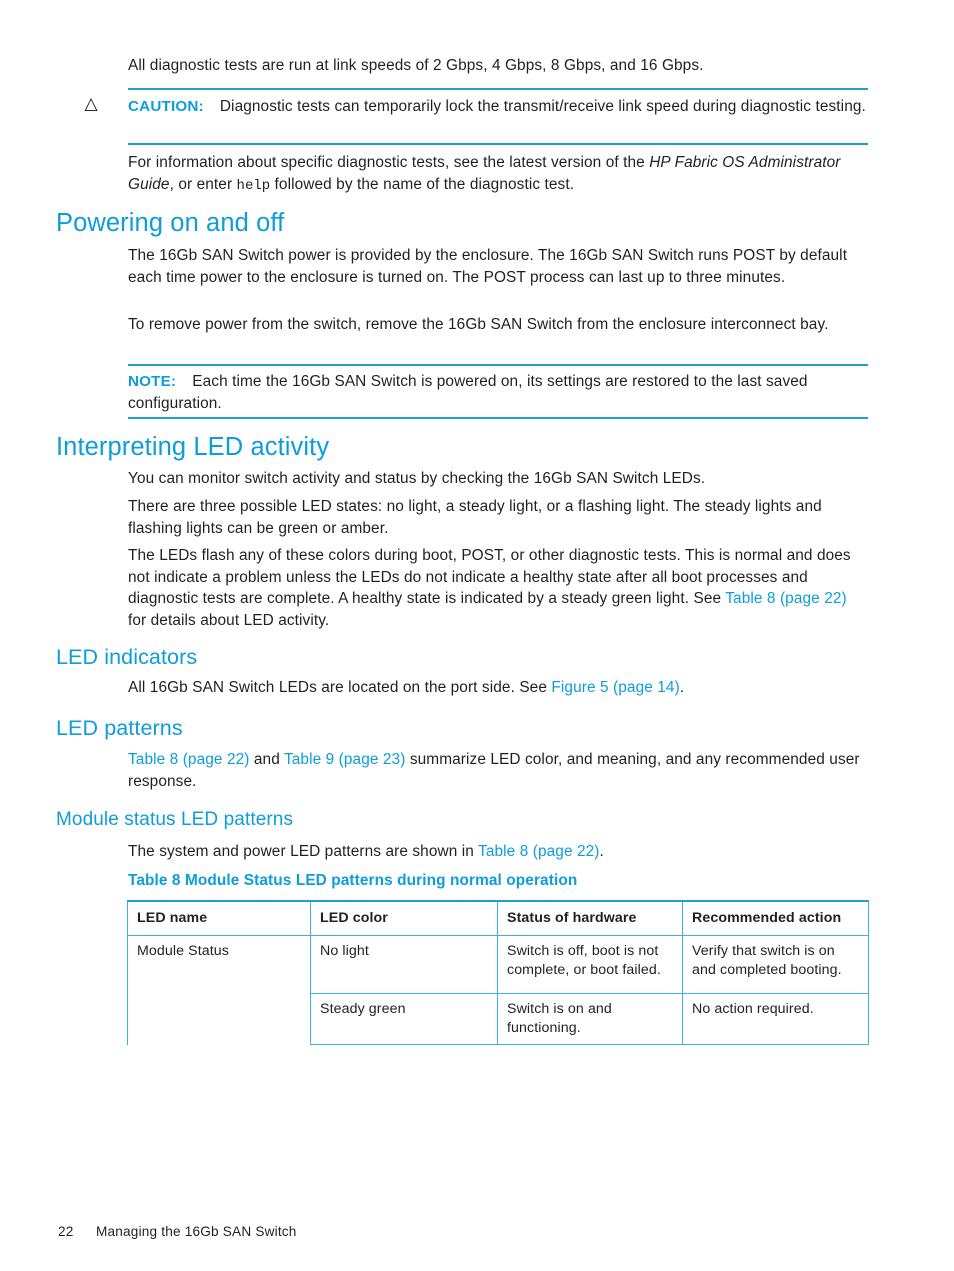 This screenshot has width=954, height=1271. What do you see at coordinates (253, 185) in the screenshot?
I see `help-command-text: help` at bounding box center [253, 185].